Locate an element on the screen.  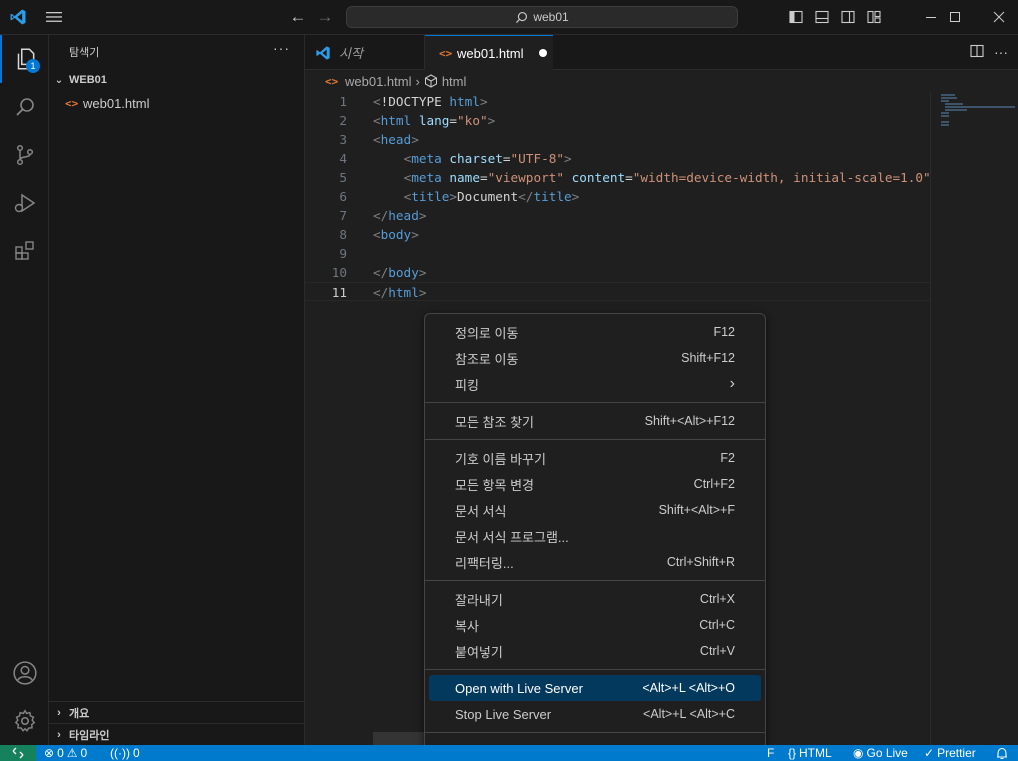
problems-indicator: ⊗ 0 ⚠ 0 is located at coordinates (65, 753).